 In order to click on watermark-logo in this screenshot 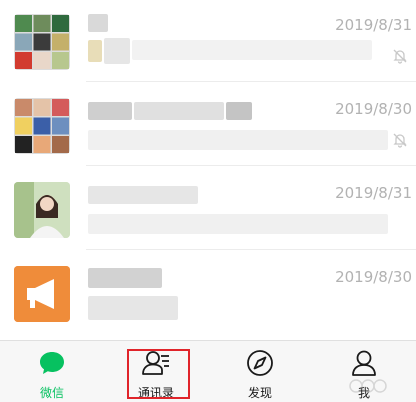, I will do `click(368, 386)`.